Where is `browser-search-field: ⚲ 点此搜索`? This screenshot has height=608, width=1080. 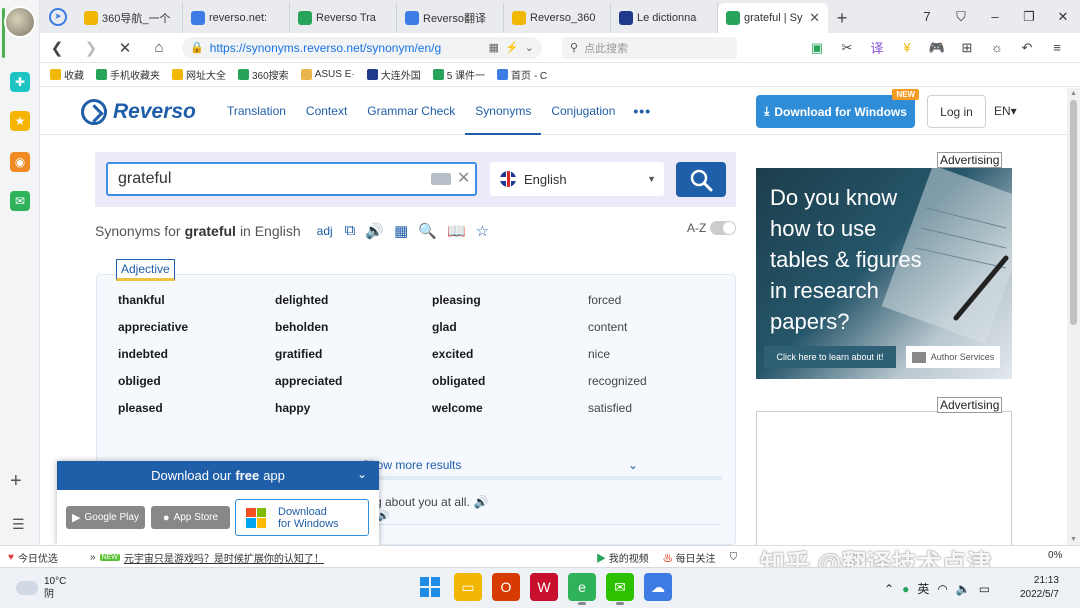 browser-search-field: ⚲ 点此搜索 is located at coordinates (649, 47).